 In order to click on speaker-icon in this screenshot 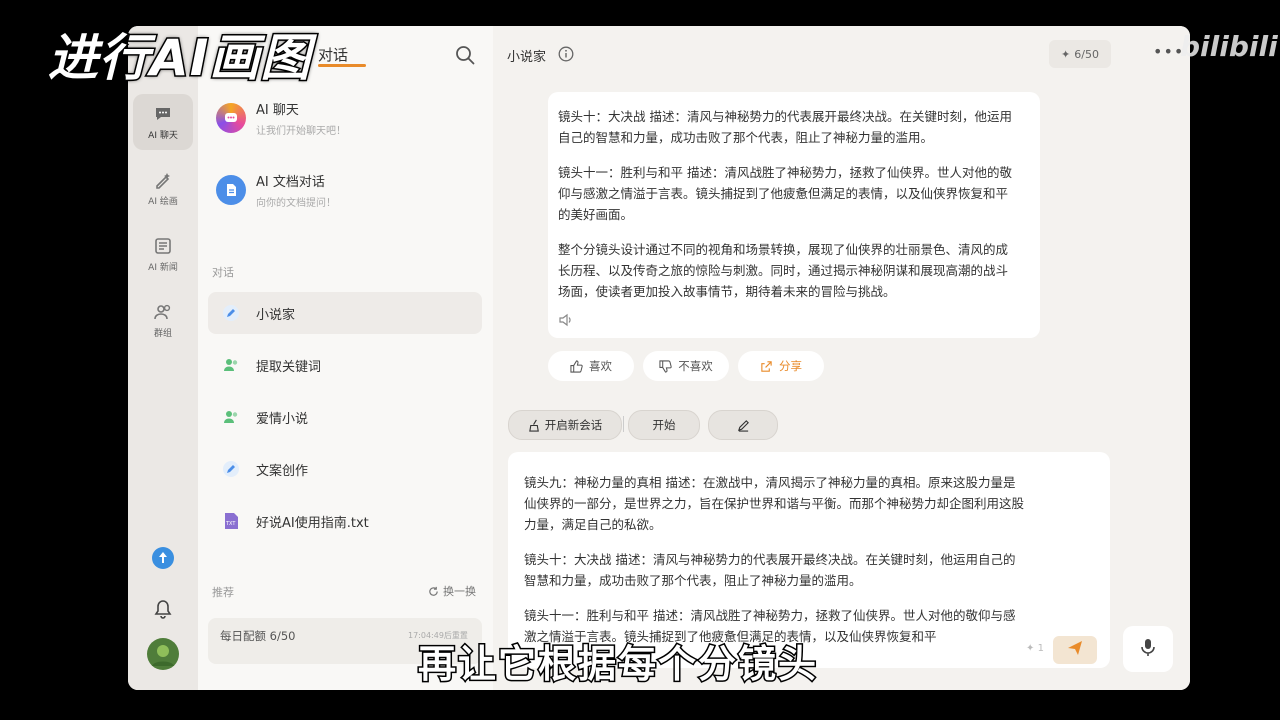, I will do `click(566, 323)`.